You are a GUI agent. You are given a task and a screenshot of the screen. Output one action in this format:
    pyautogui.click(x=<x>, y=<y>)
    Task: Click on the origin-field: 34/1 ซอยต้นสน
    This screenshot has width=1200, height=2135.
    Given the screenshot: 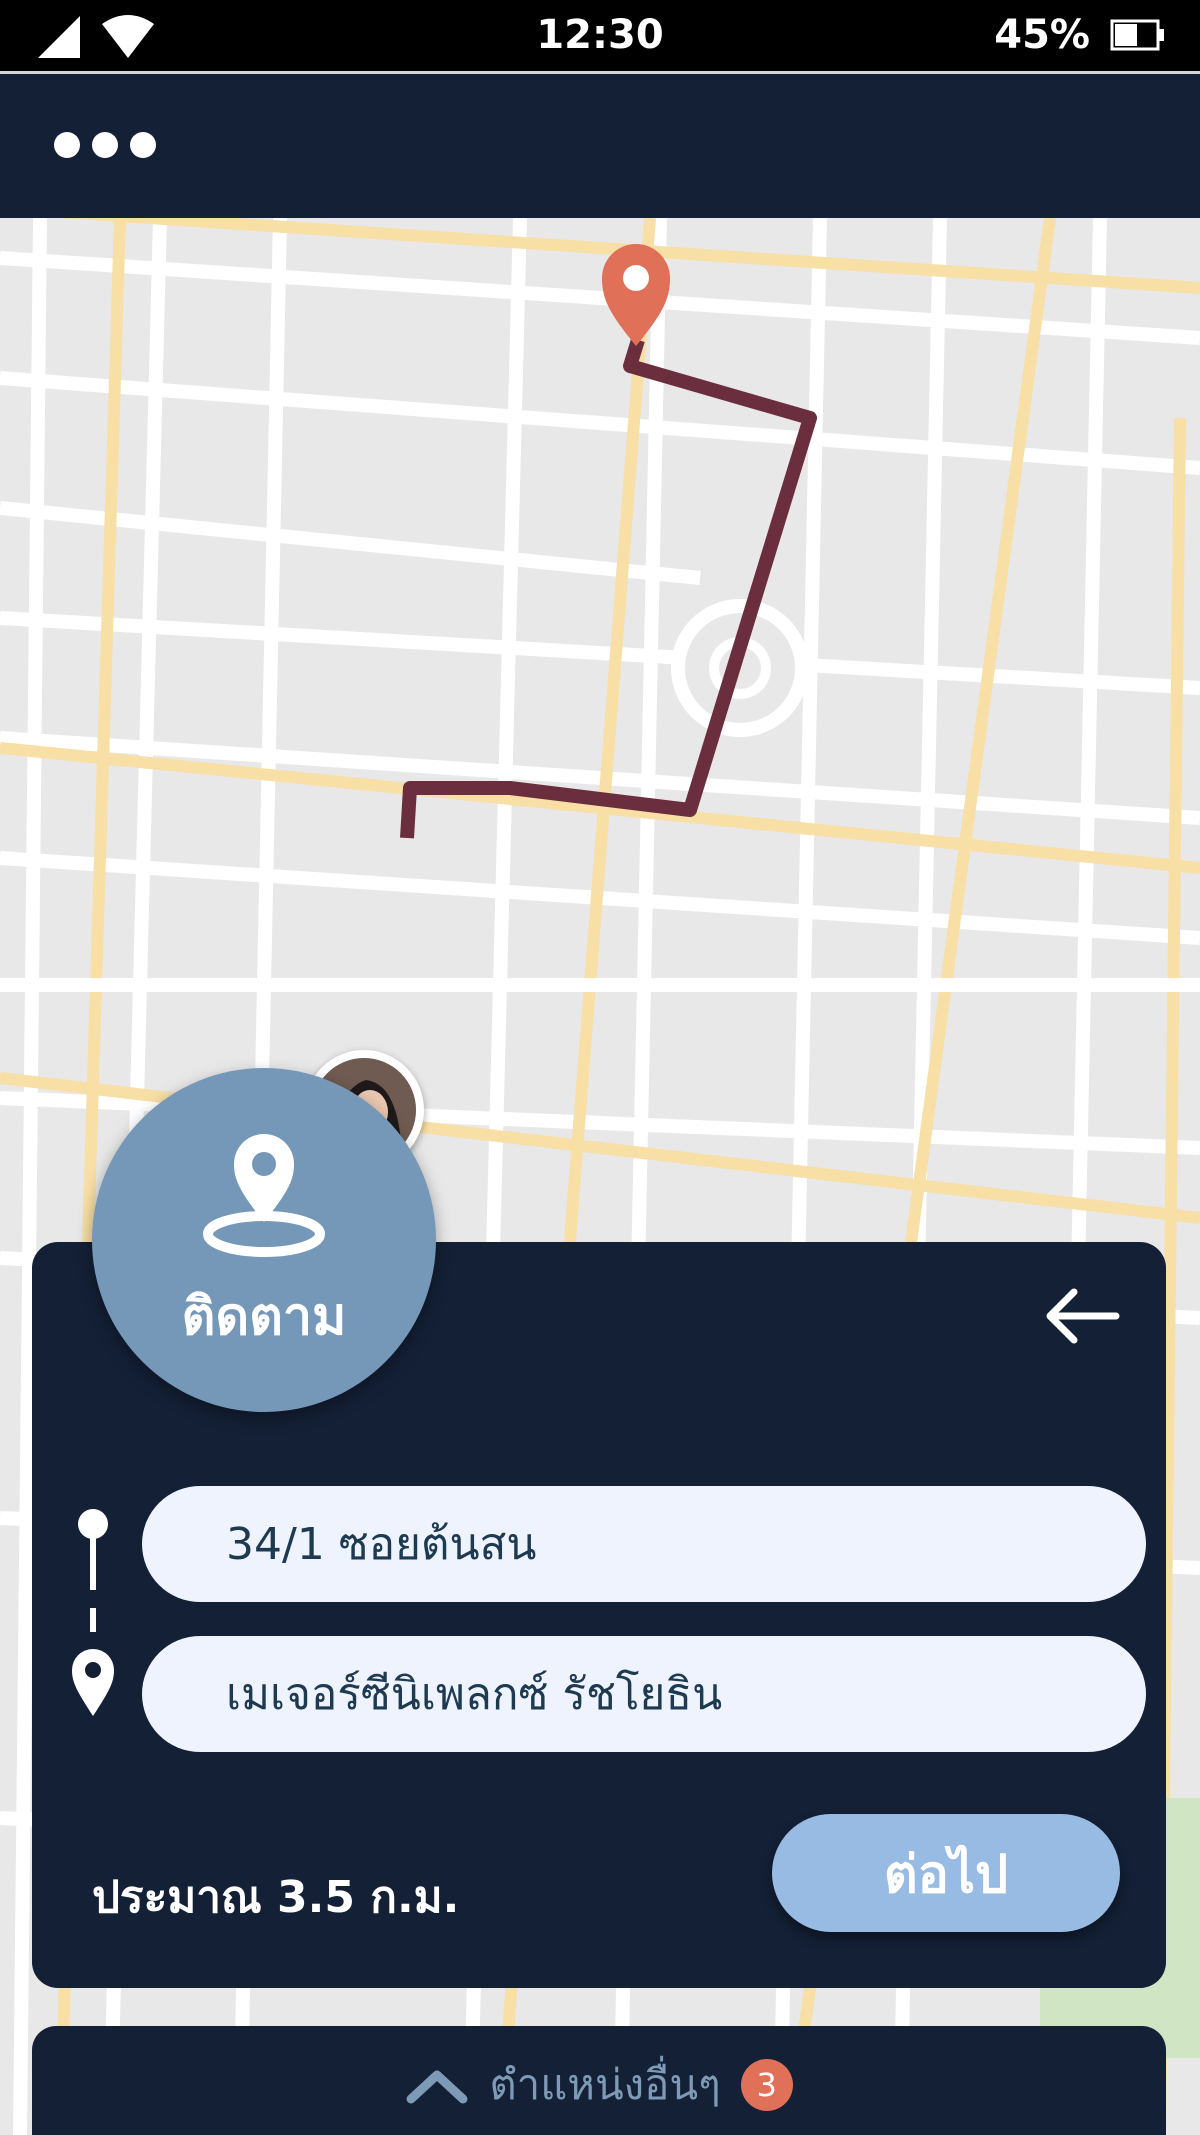 What is the action you would take?
    pyautogui.click(x=644, y=1544)
    